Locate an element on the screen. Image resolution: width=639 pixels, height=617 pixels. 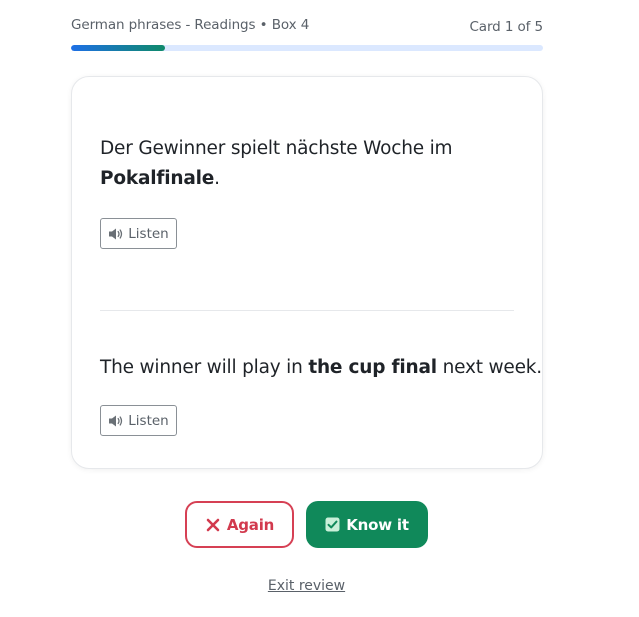
listen-back-label: Listen is located at coordinates (148, 420).